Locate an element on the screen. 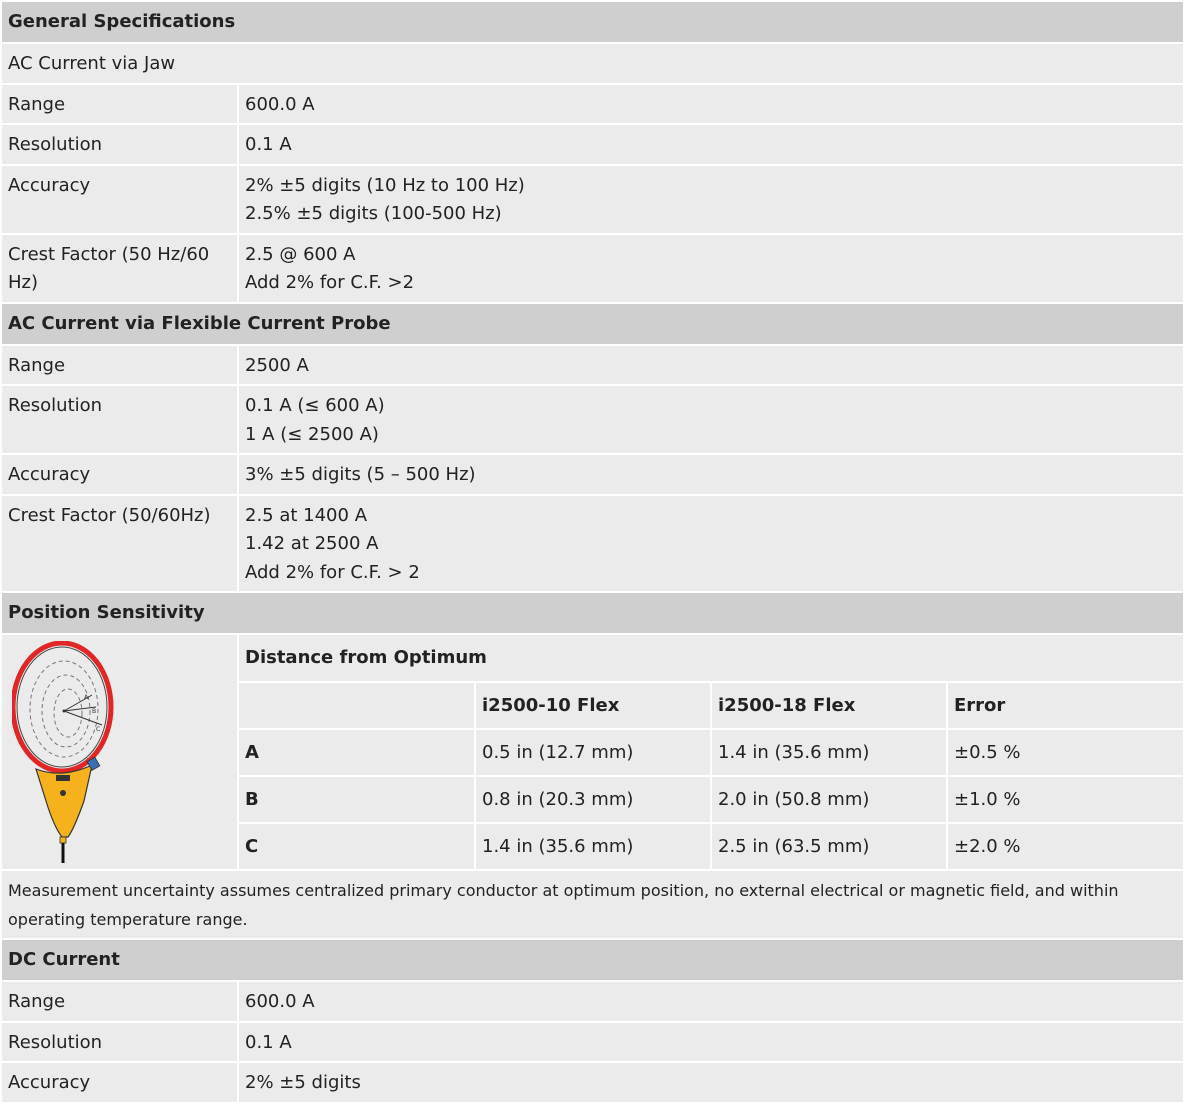 This screenshot has width=1185, height=1104. table-cell: ±2.0 % is located at coordinates (1064, 845).